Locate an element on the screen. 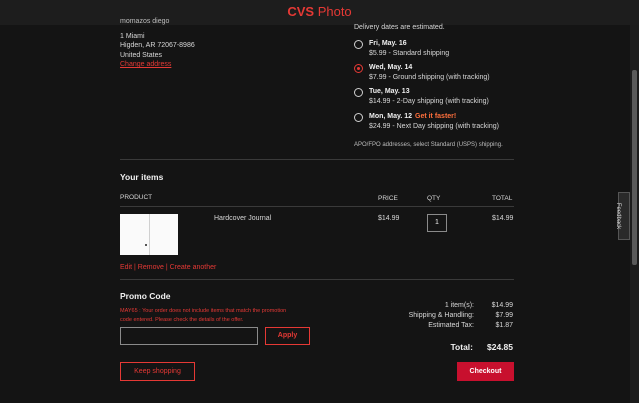 The height and width of the screenshot is (403, 639). total-label: Total: is located at coordinates (461, 347).